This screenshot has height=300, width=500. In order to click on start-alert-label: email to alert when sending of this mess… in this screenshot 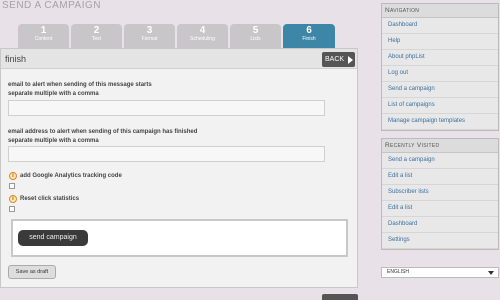, I will do `click(80, 90)`.